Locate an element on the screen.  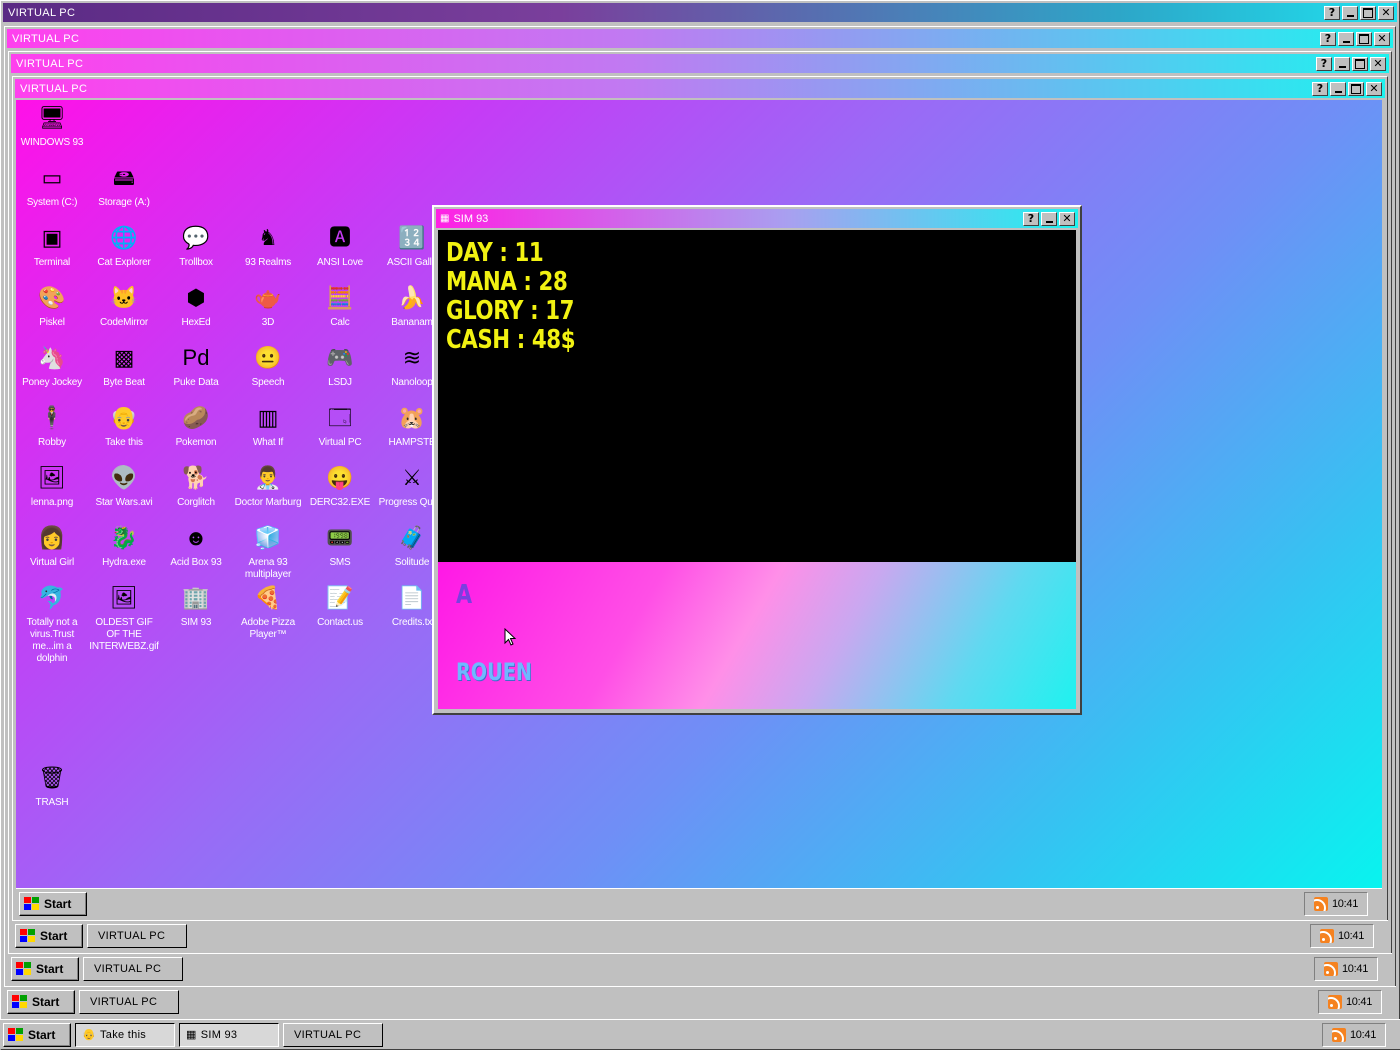
desktop-icon-barcode: ▥ What If is located at coordinates (268, 425).